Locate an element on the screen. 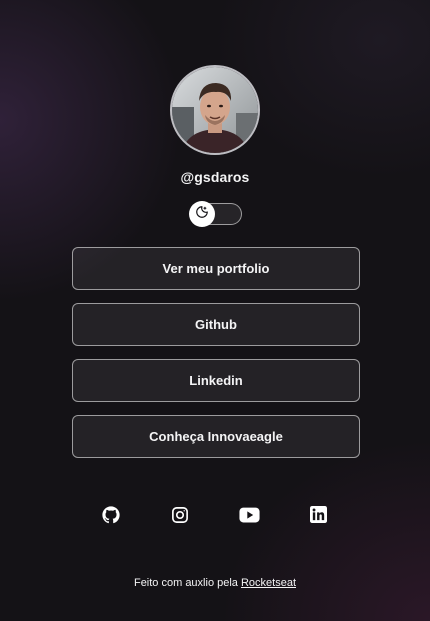 The image size is (430, 621). switch-knob is located at coordinates (202, 214).